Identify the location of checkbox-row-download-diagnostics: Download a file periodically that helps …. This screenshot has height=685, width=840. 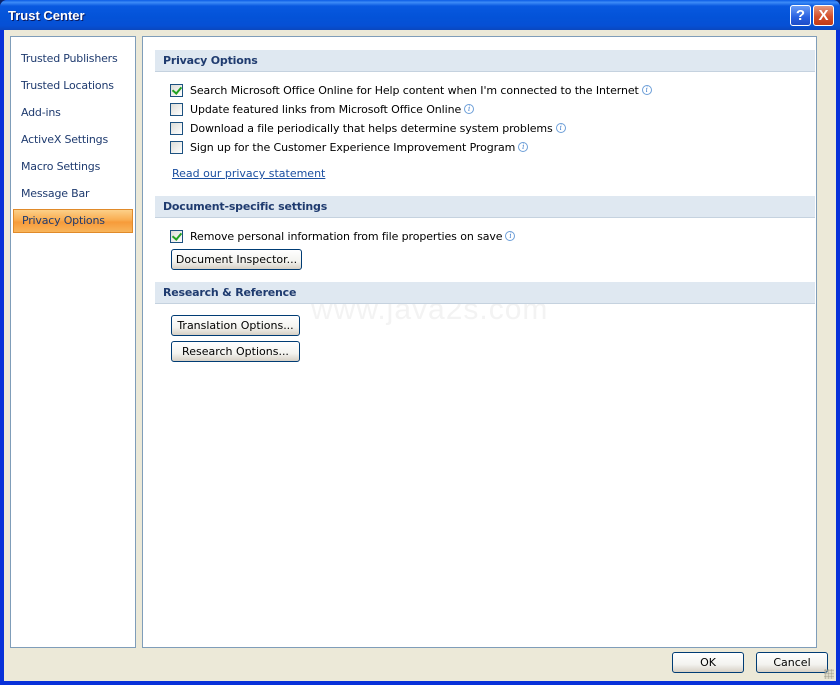
(368, 128).